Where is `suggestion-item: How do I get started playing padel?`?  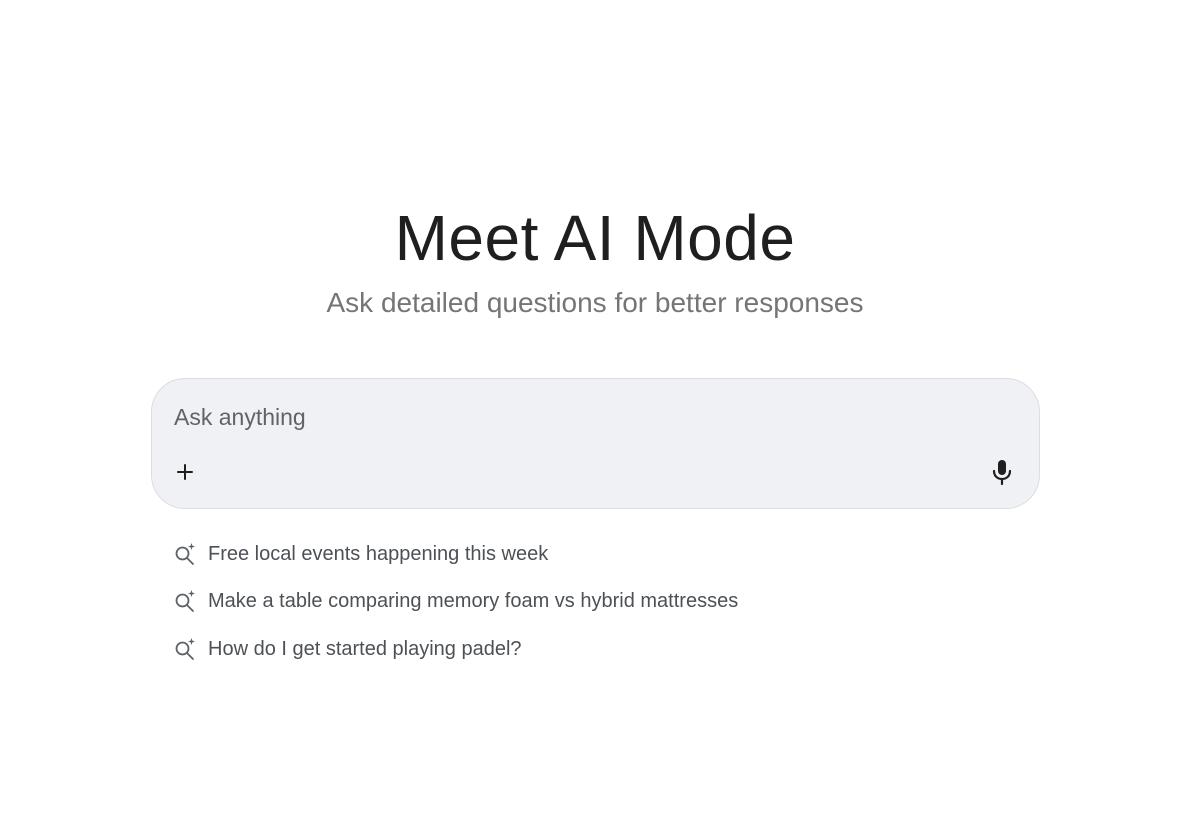 suggestion-item: How do I get started playing padel? is located at coordinates (522, 649).